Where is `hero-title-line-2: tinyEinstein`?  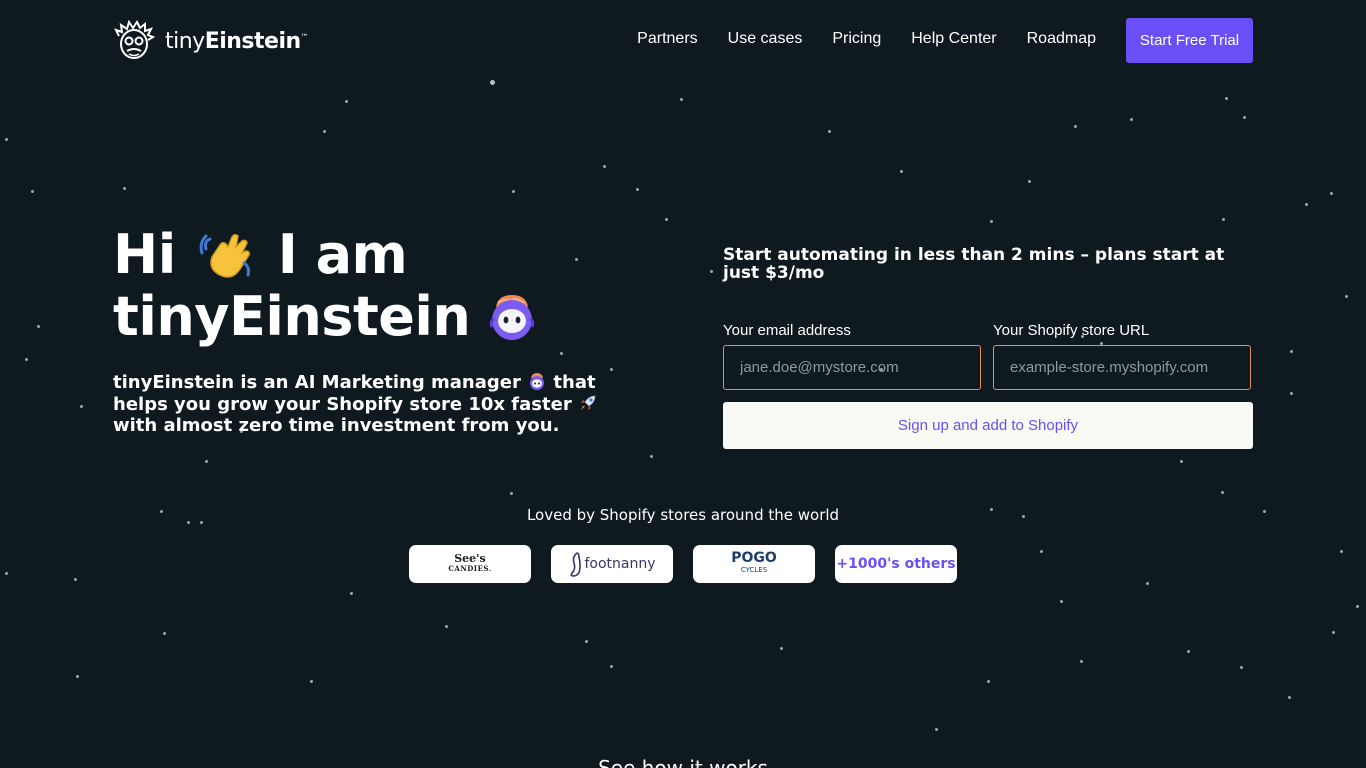 hero-title-line-2: tinyEinstein is located at coordinates (326, 317).